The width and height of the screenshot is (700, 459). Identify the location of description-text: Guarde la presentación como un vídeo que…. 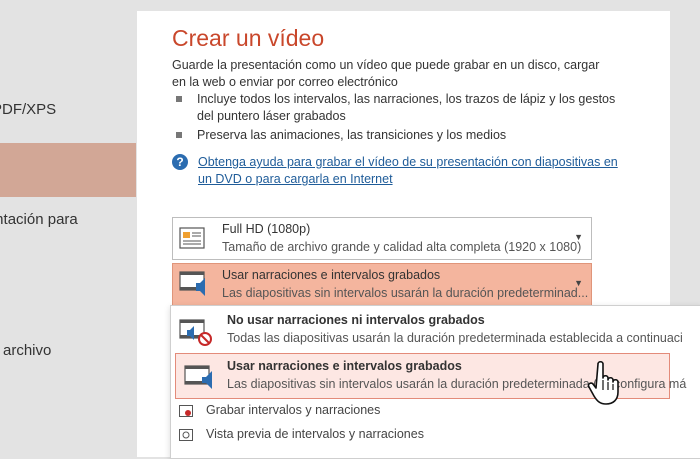
(386, 73).